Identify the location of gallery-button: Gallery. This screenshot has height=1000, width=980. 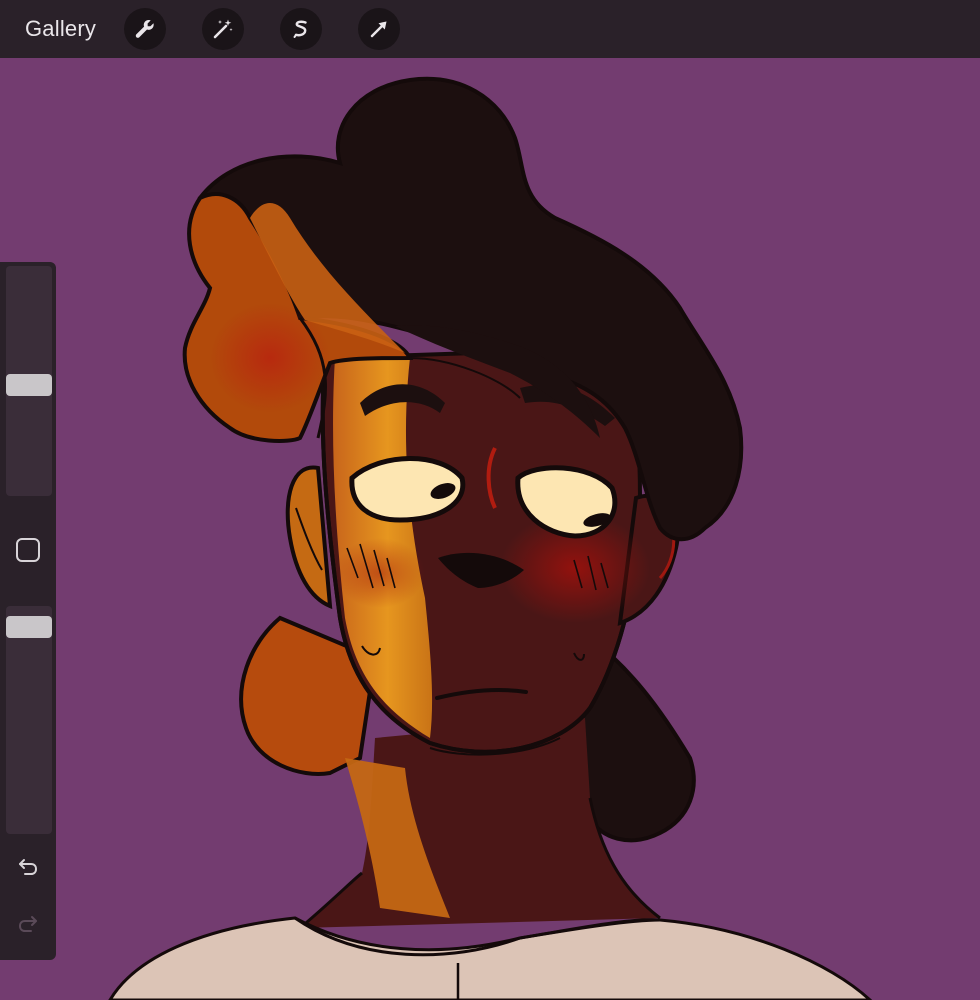
(60, 29).